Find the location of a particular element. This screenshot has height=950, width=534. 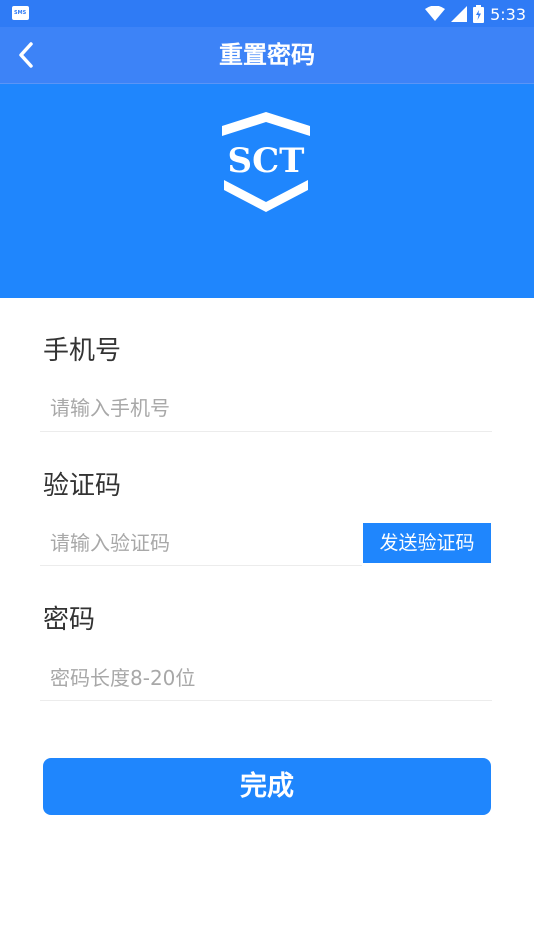

battery-icon is located at coordinates (479, 14).